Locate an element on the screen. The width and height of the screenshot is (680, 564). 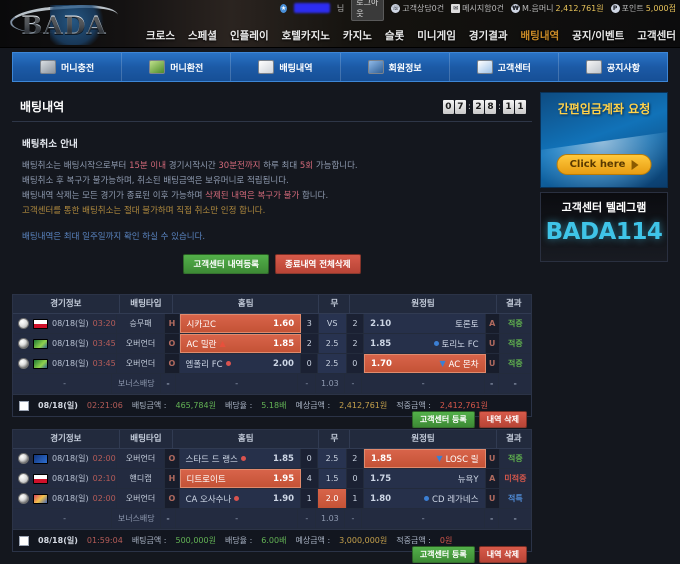
notice-actions: 고객센터 내역등록 종료내역 전체삭제 is located at coordinates (272, 264).